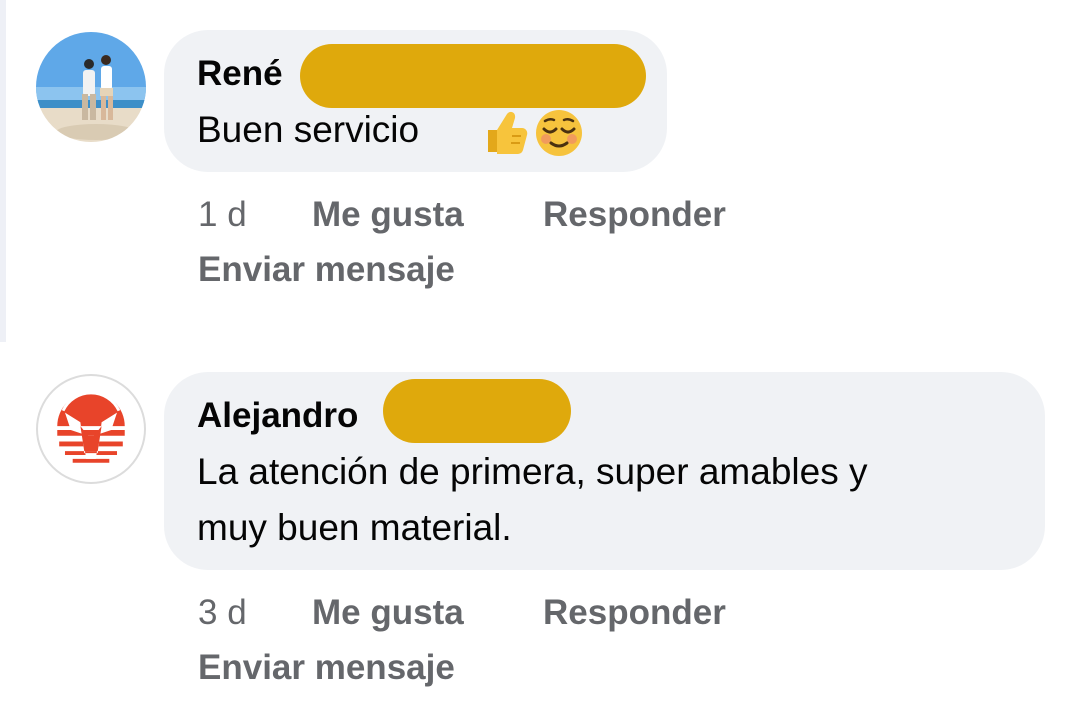  Describe the element at coordinates (240, 74) in the screenshot. I see `author-name: René` at that location.